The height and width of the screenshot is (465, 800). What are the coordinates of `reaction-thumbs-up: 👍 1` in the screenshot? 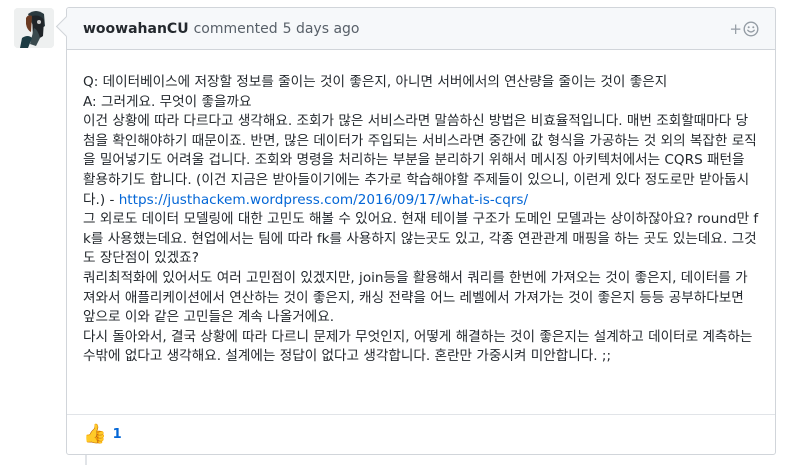 It's located at (102, 434).